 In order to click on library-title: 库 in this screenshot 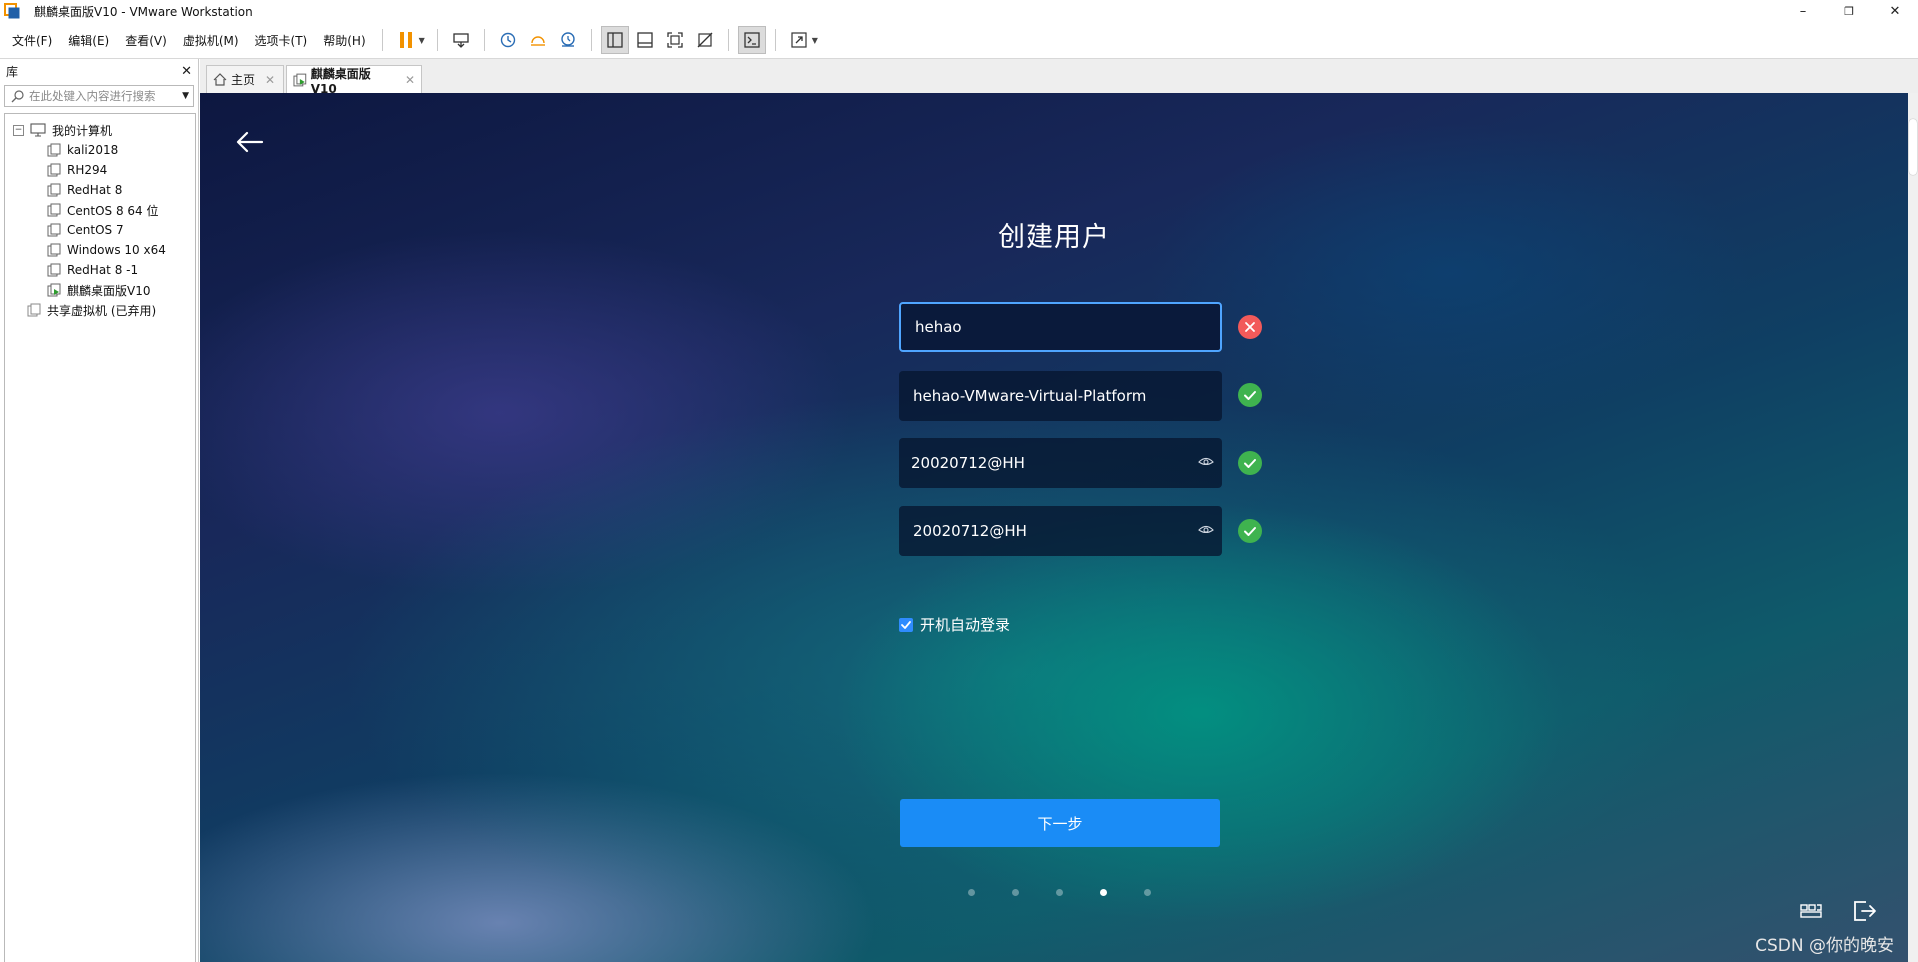, I will do `click(12, 71)`.